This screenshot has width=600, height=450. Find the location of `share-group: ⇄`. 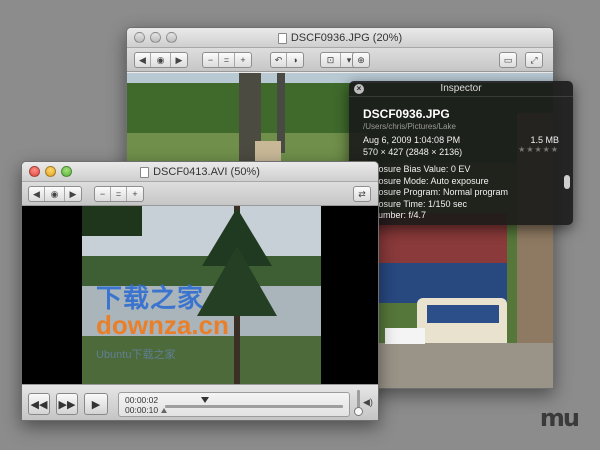

share-group: ⇄ is located at coordinates (362, 194).